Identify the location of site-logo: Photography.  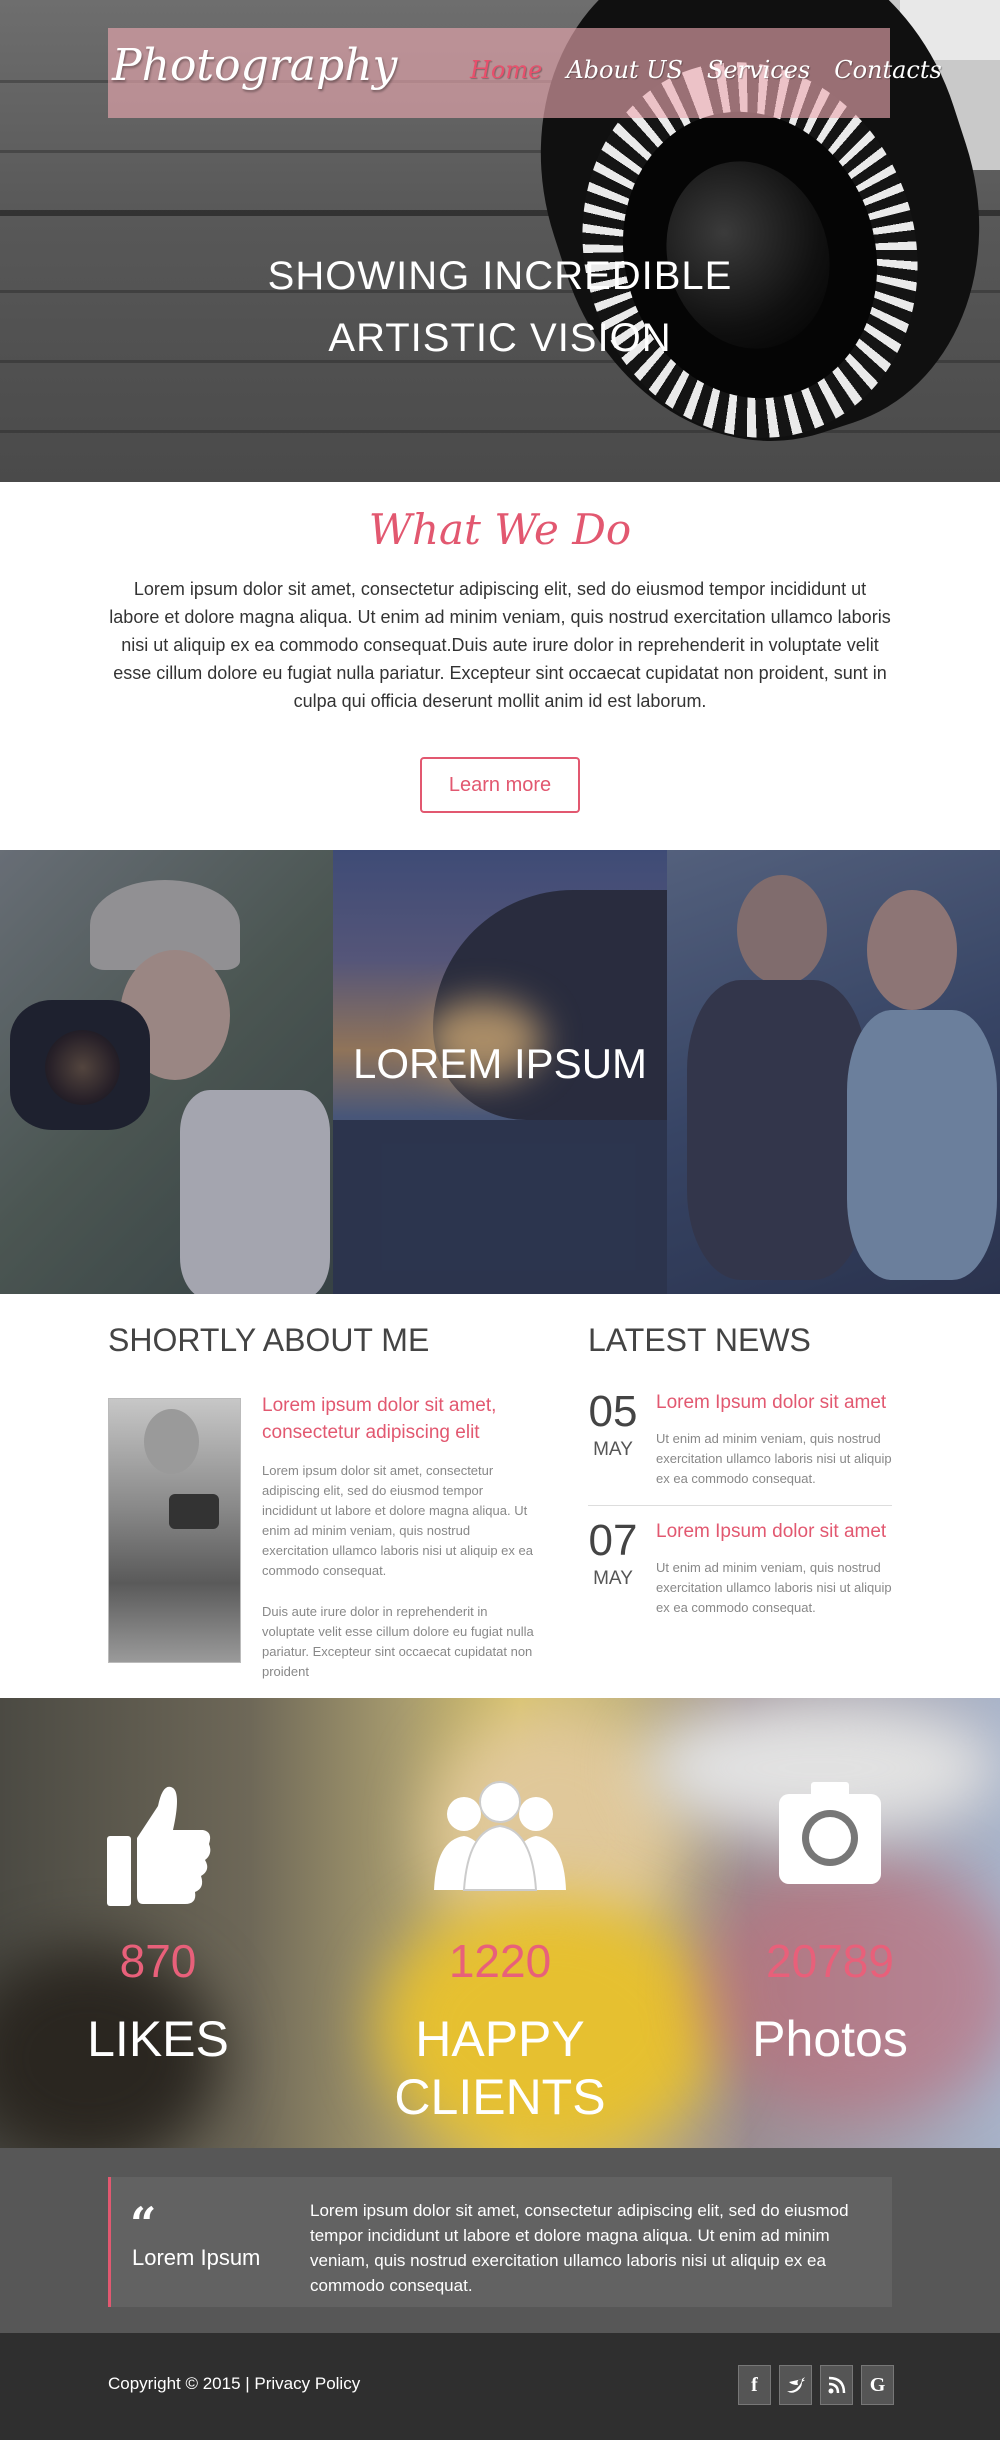
(254, 65).